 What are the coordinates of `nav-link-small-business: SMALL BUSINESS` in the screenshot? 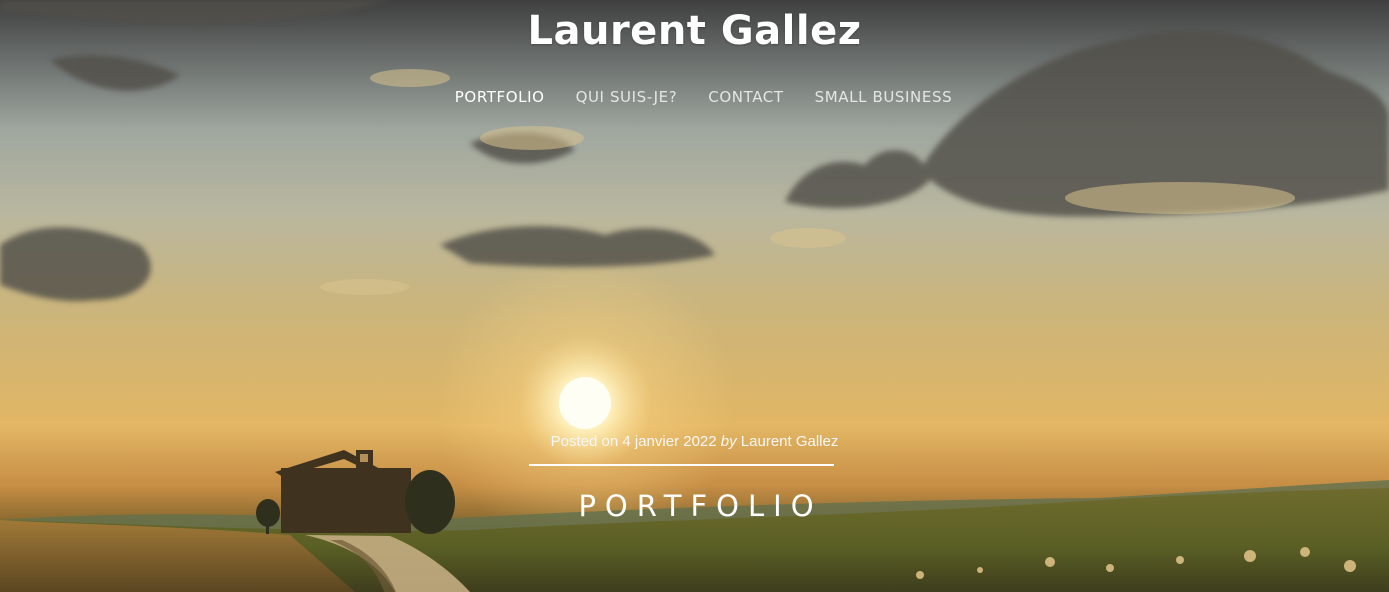 It's located at (884, 97).